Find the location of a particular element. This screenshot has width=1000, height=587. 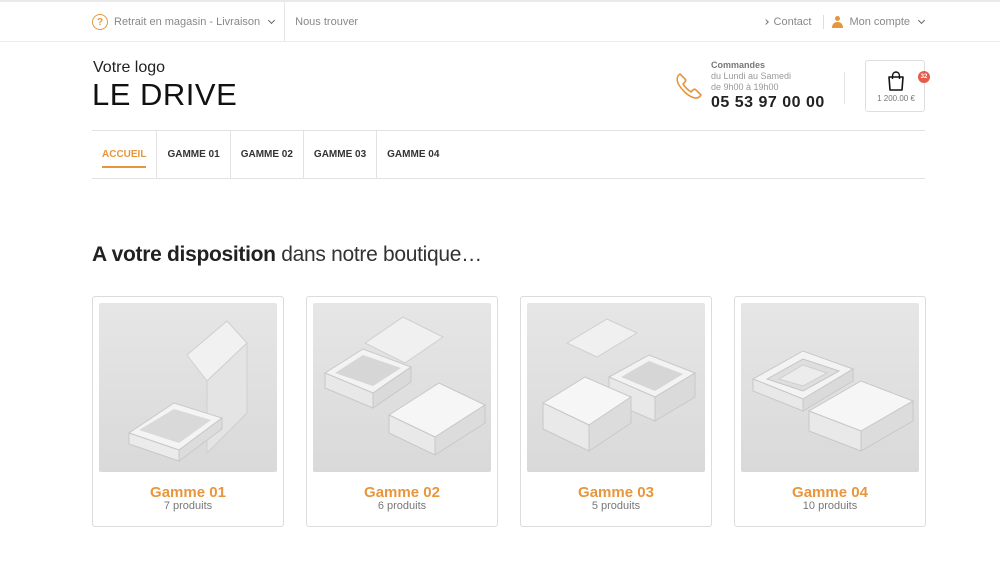

product-name: Gamme 03 is located at coordinates (616, 492).